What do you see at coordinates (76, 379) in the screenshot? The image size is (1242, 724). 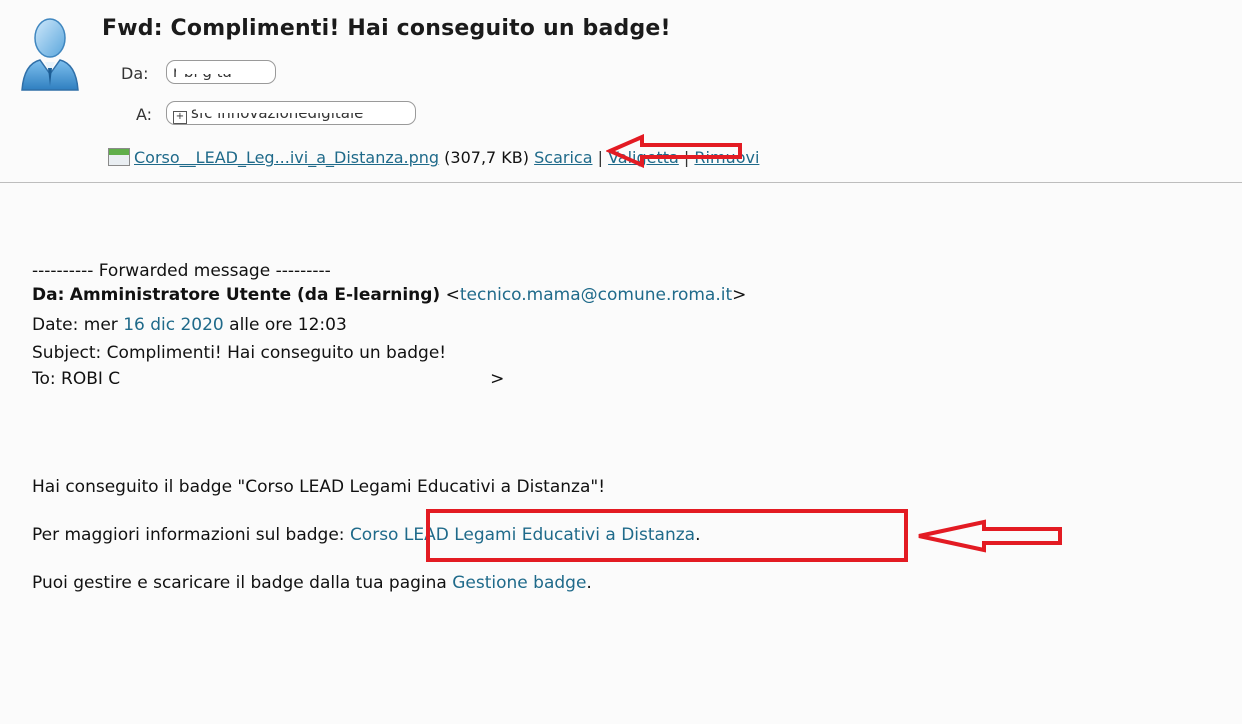 I see `to-recipient-text: To: ROBI C` at bounding box center [76, 379].